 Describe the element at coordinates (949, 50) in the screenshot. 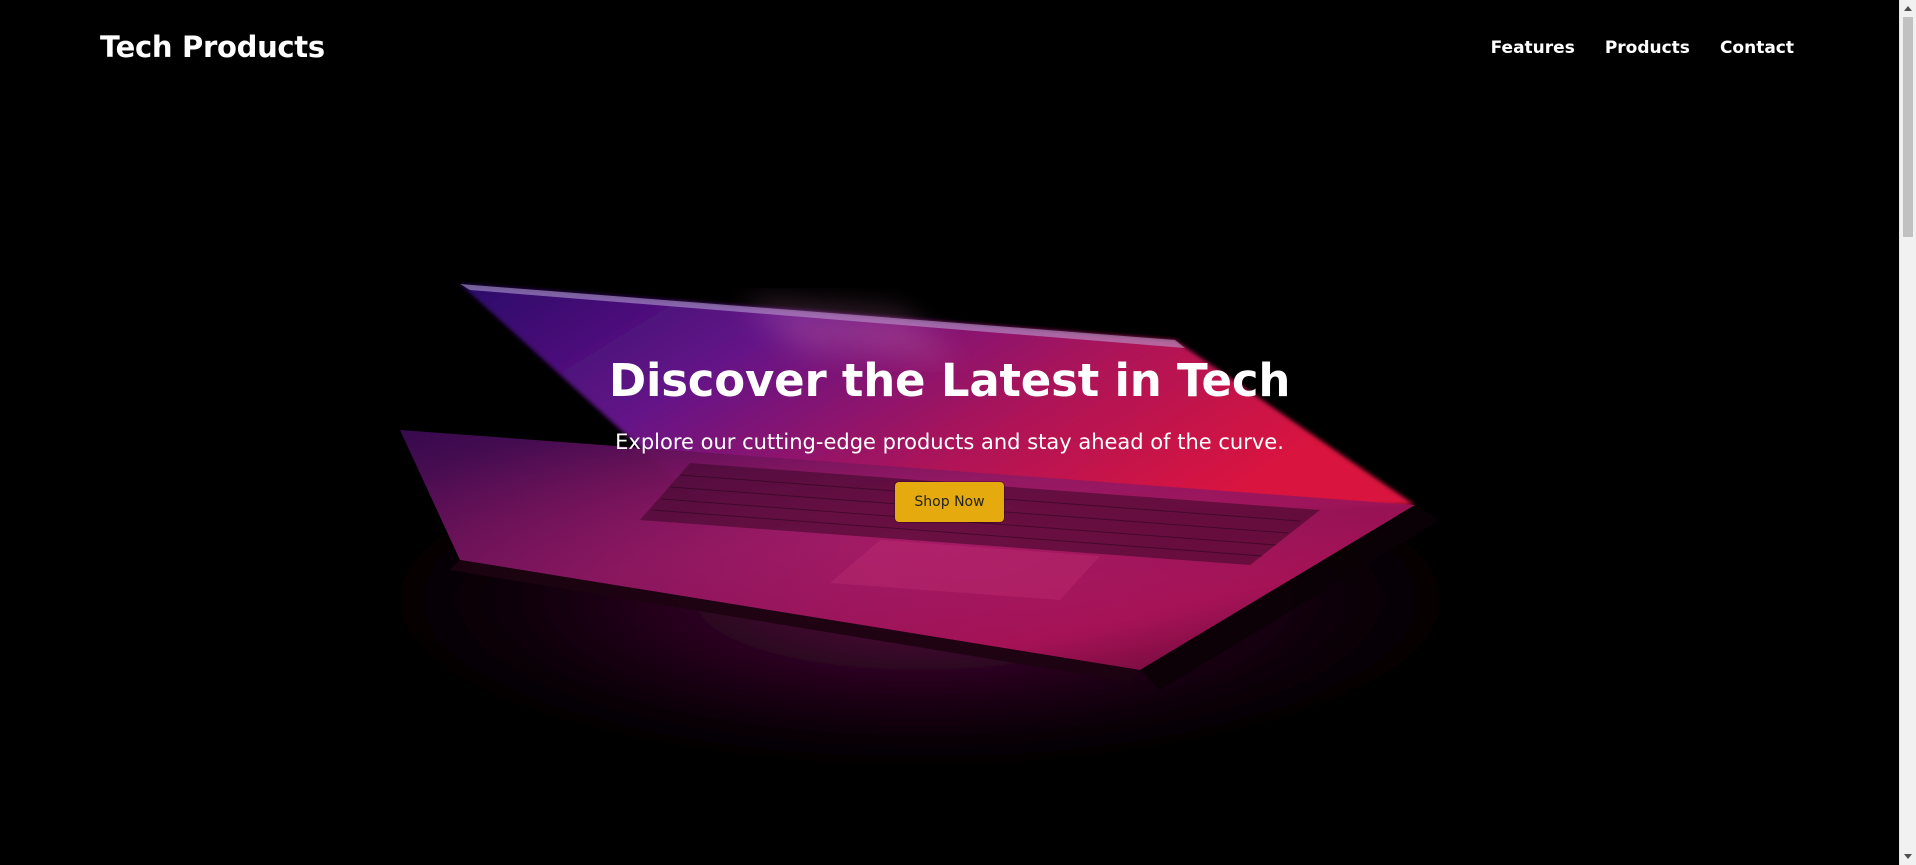

I see `navbar: Tech Products Features Products Contact` at that location.